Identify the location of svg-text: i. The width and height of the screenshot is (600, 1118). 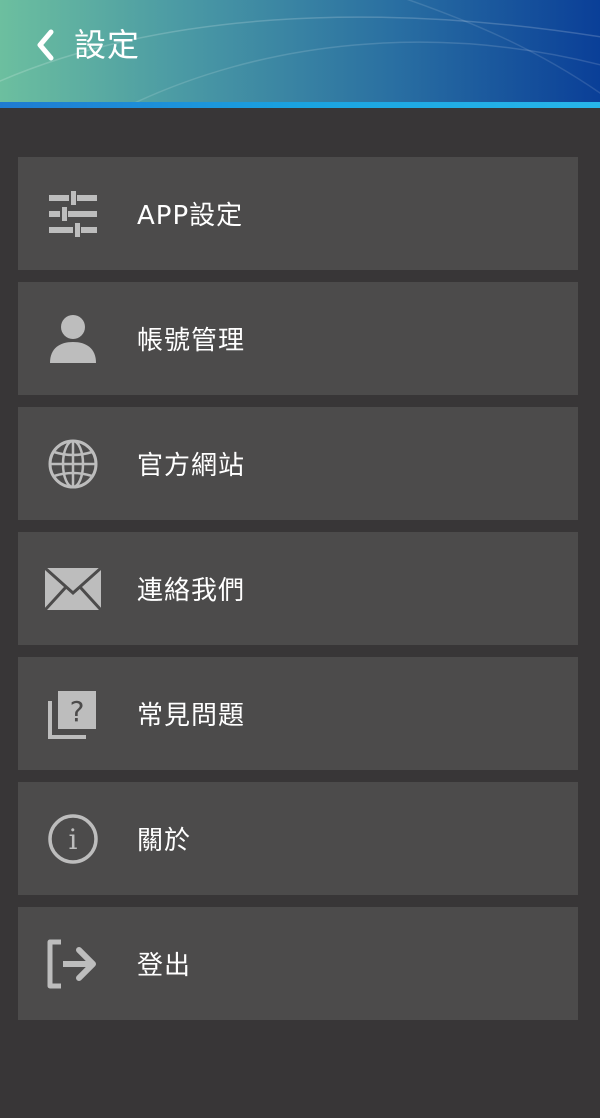
(73, 839).